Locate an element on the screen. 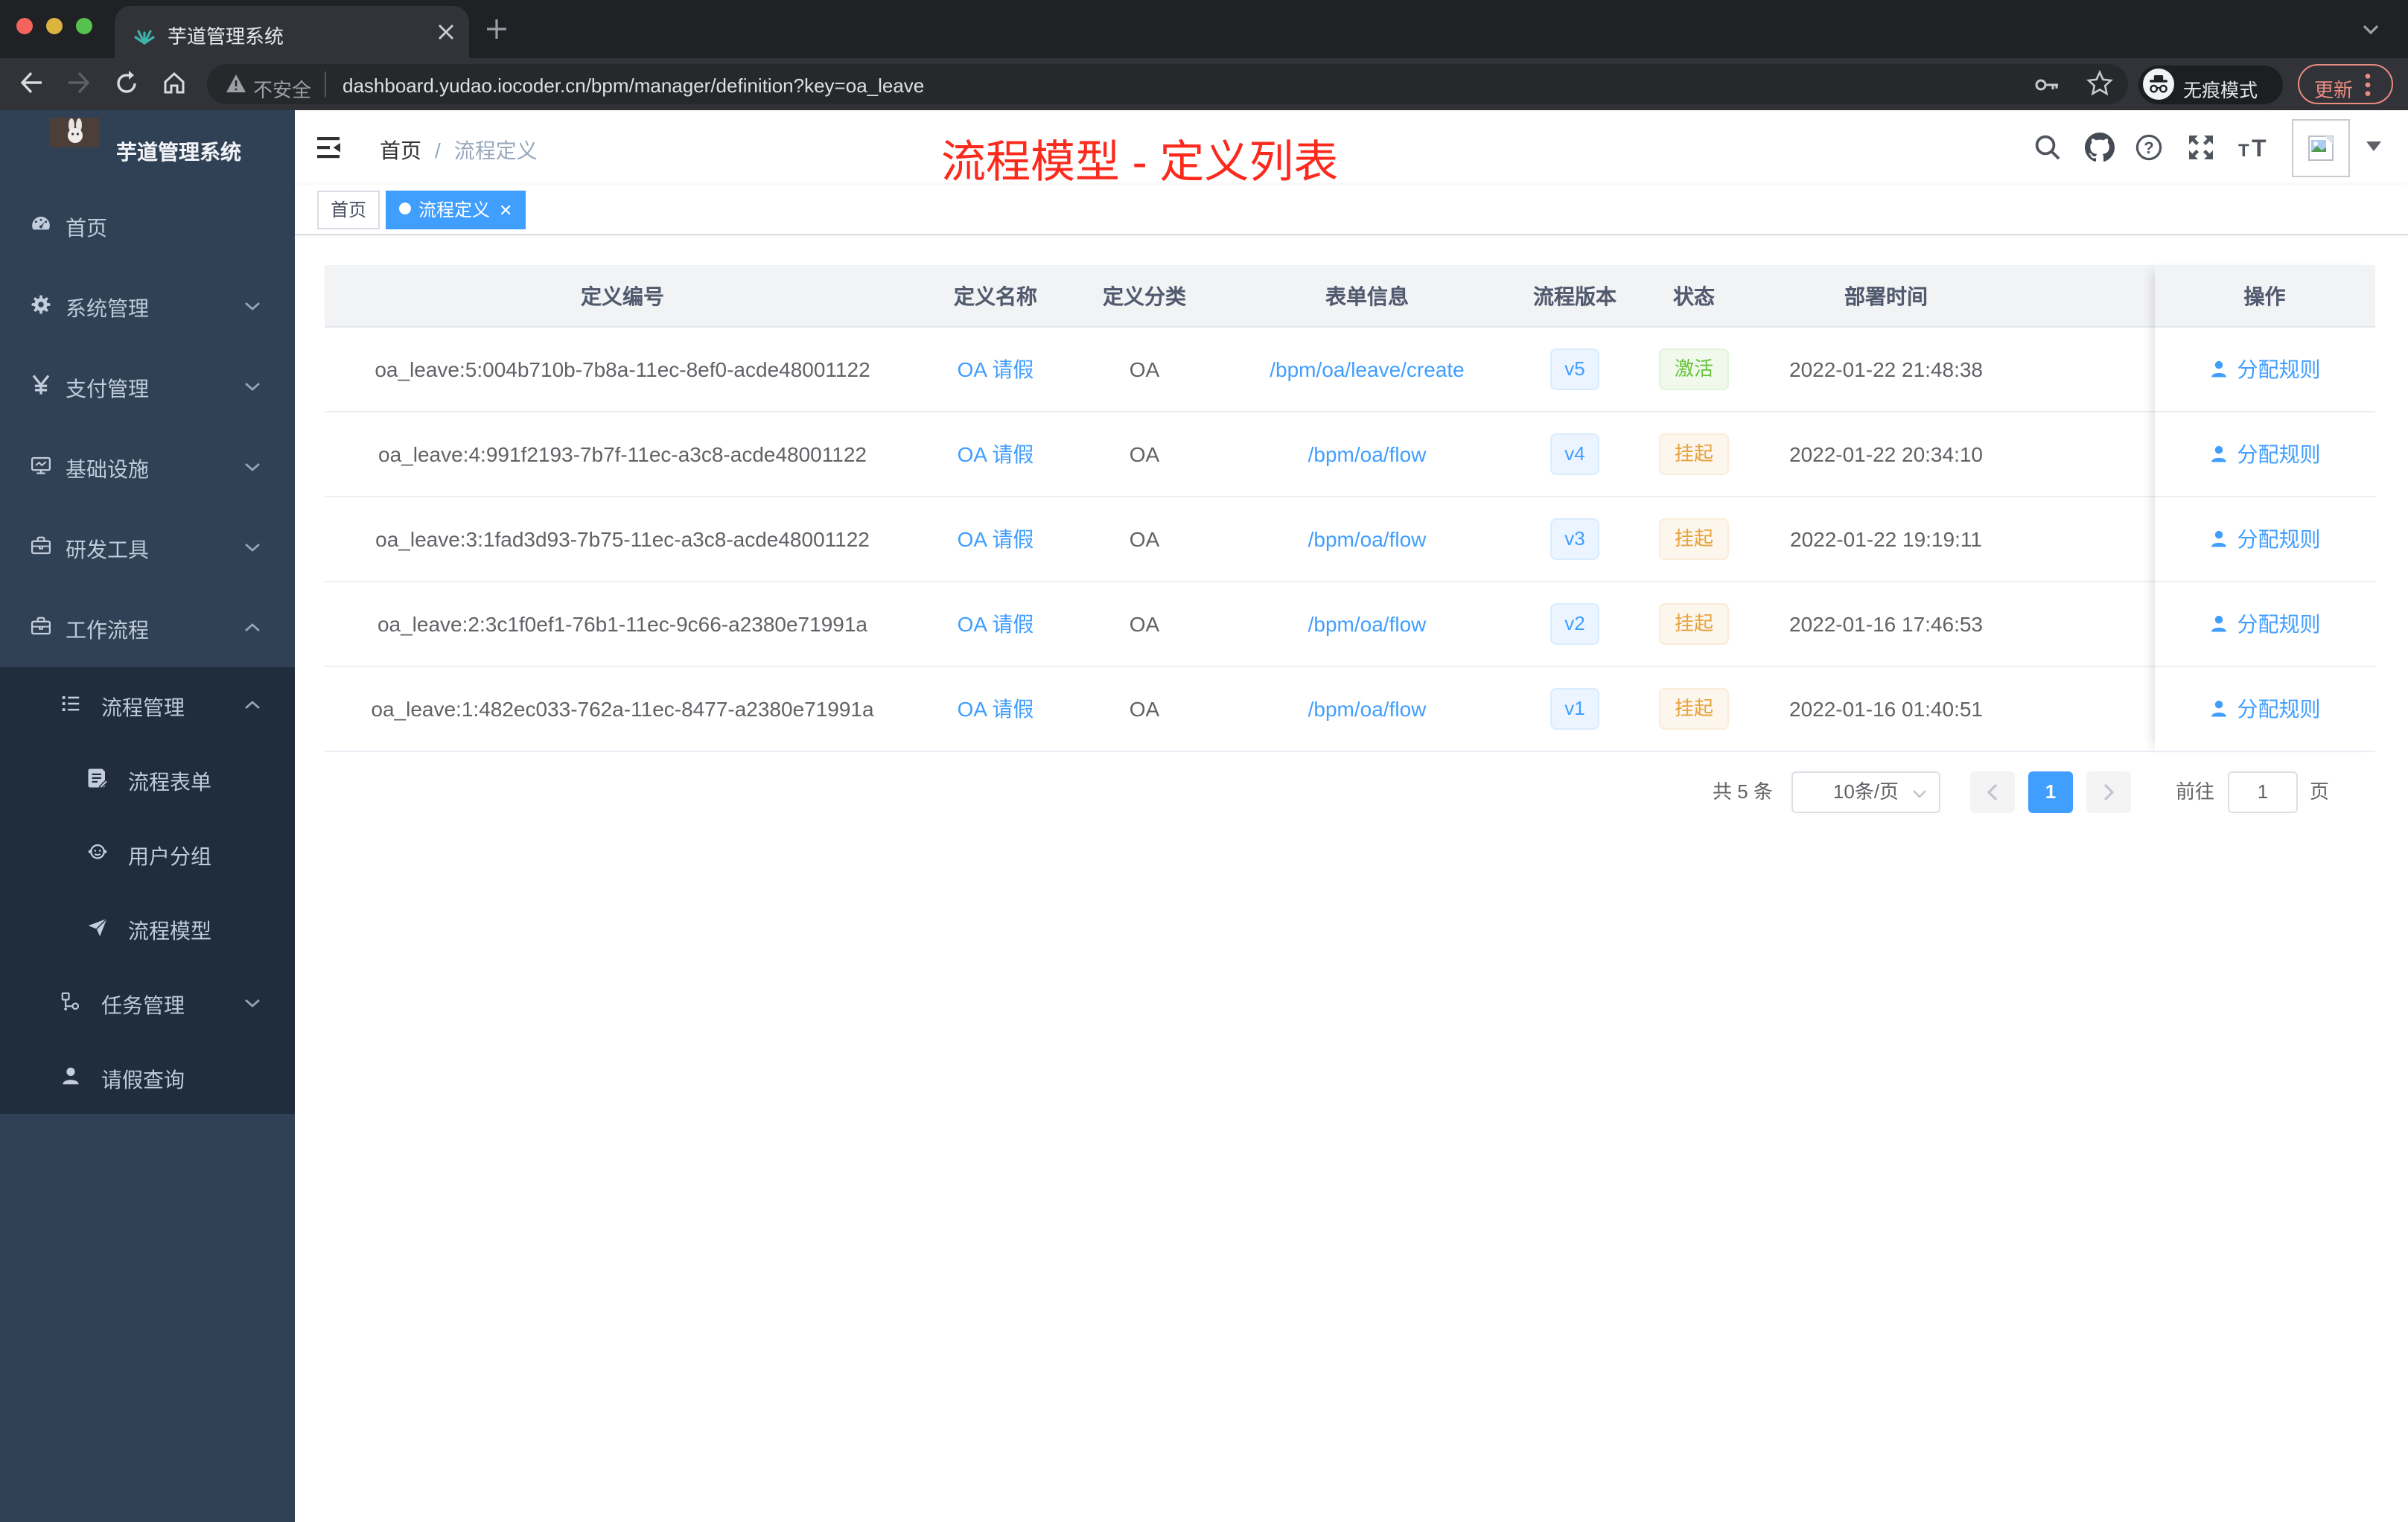 This screenshot has height=1522, width=2408. send-icon is located at coordinates (98, 927).